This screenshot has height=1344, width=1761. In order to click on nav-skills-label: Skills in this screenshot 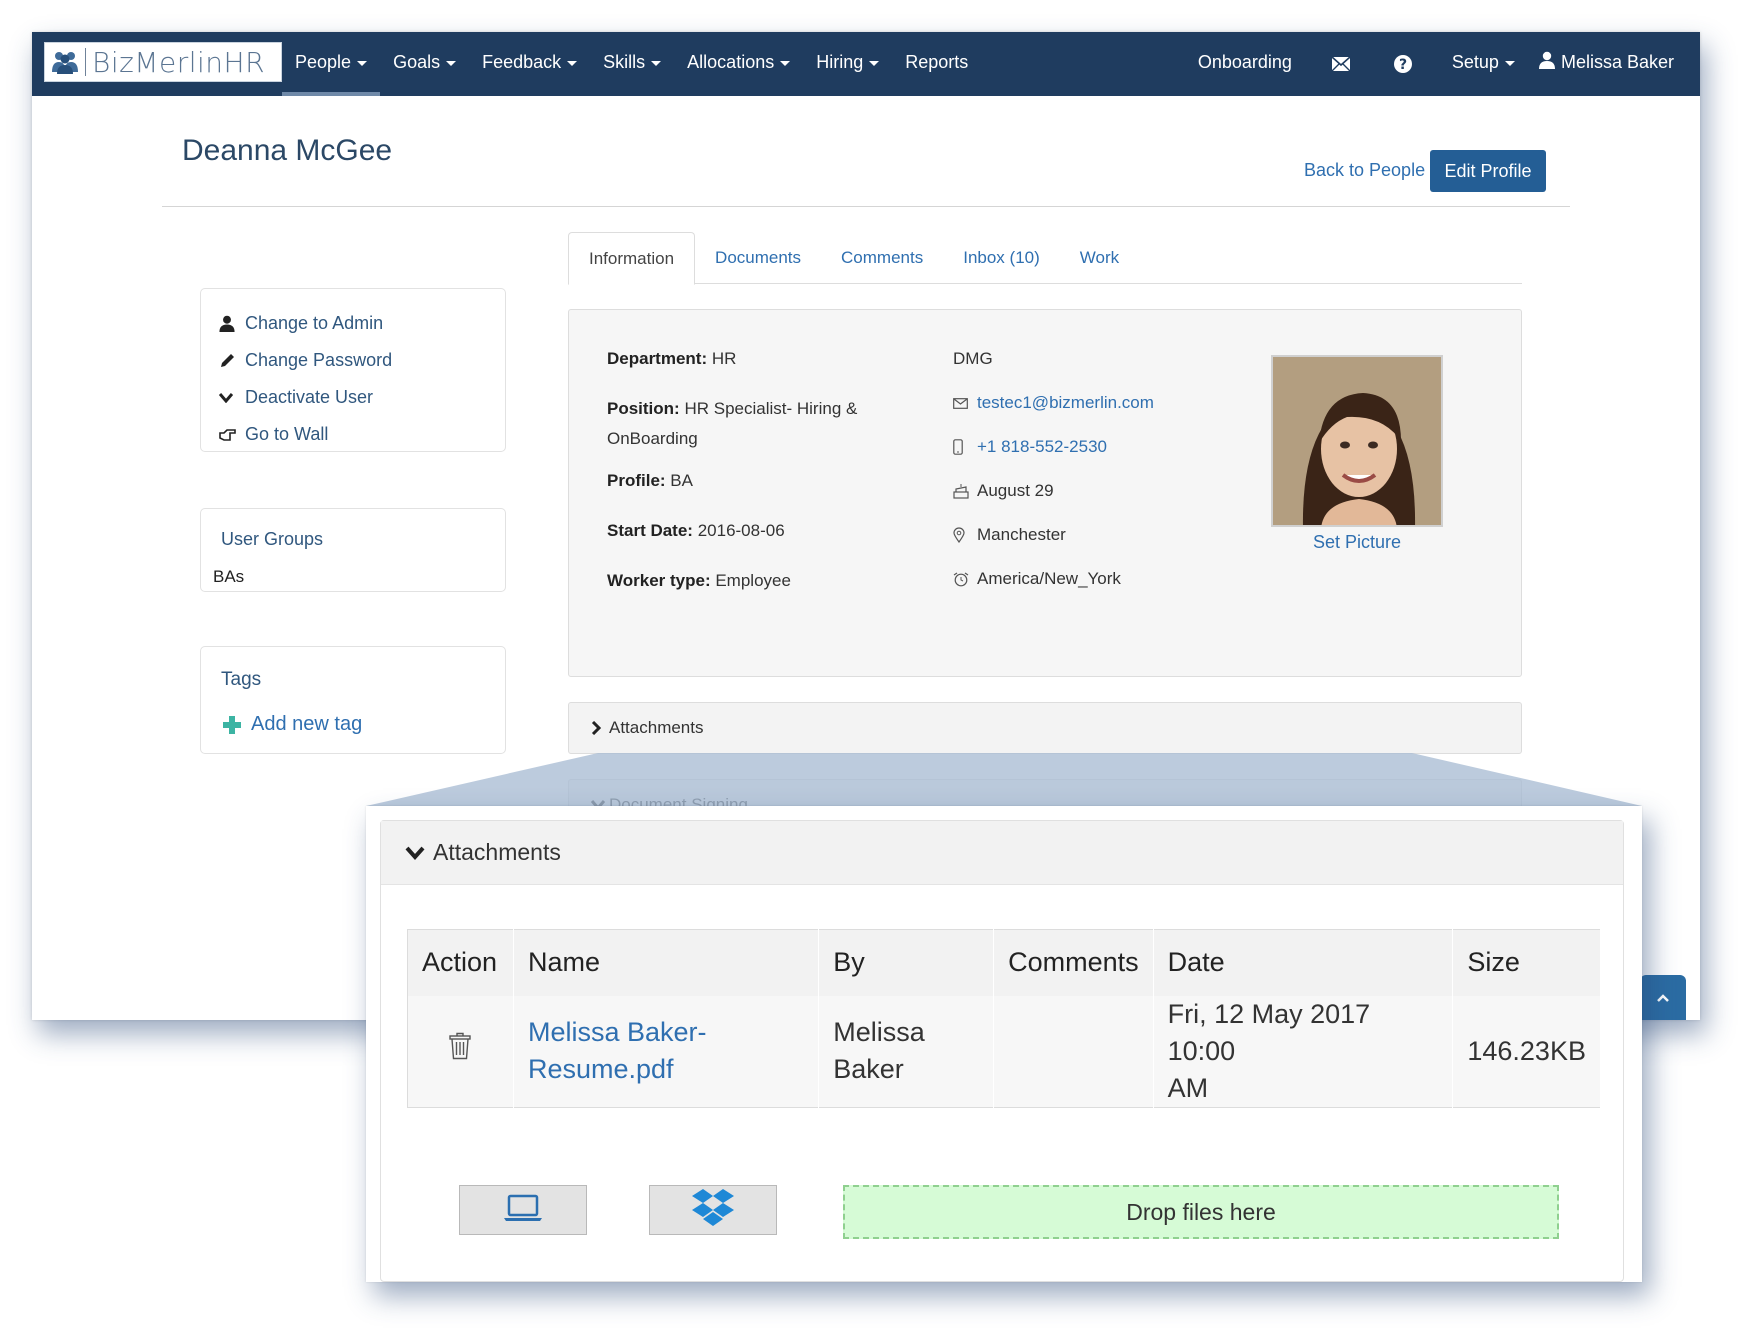, I will do `click(624, 62)`.